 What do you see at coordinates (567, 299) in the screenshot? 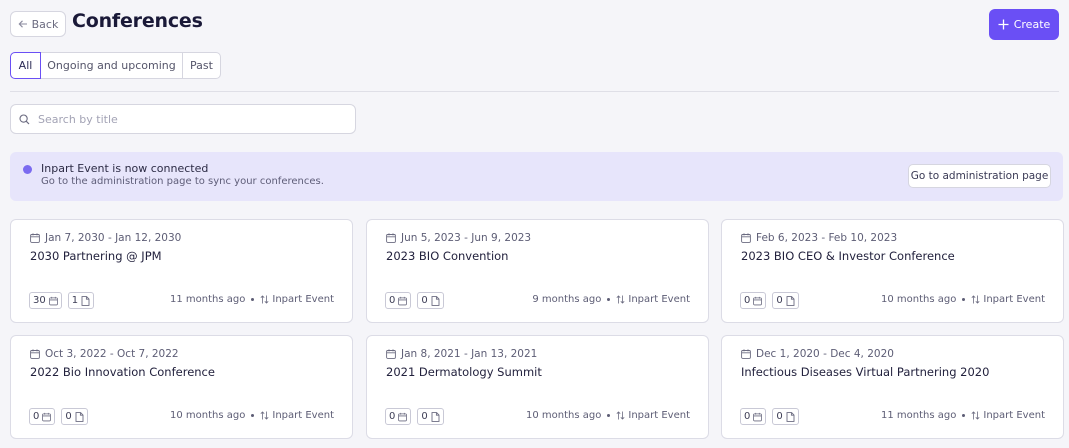
I see `last-updated: 9 months ago` at bounding box center [567, 299].